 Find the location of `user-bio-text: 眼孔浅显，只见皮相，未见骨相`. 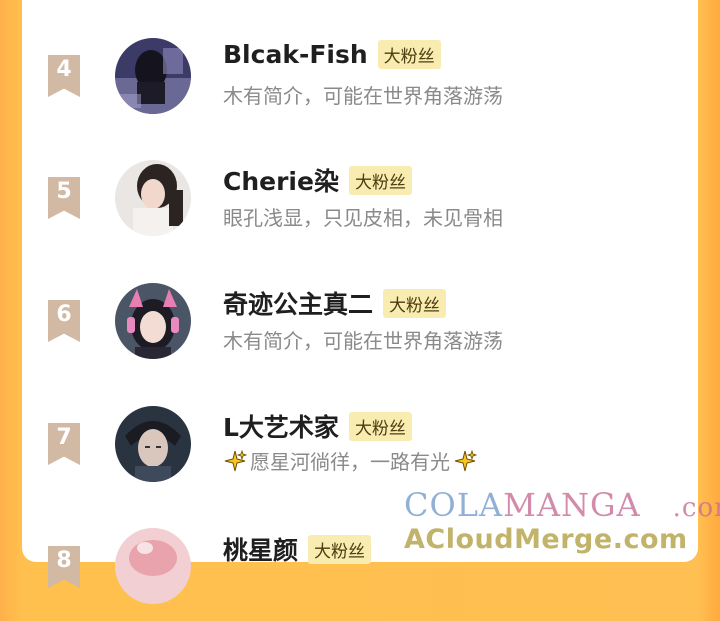

user-bio-text: 眼孔浅显，只见皮相，未见骨相 is located at coordinates (363, 218).